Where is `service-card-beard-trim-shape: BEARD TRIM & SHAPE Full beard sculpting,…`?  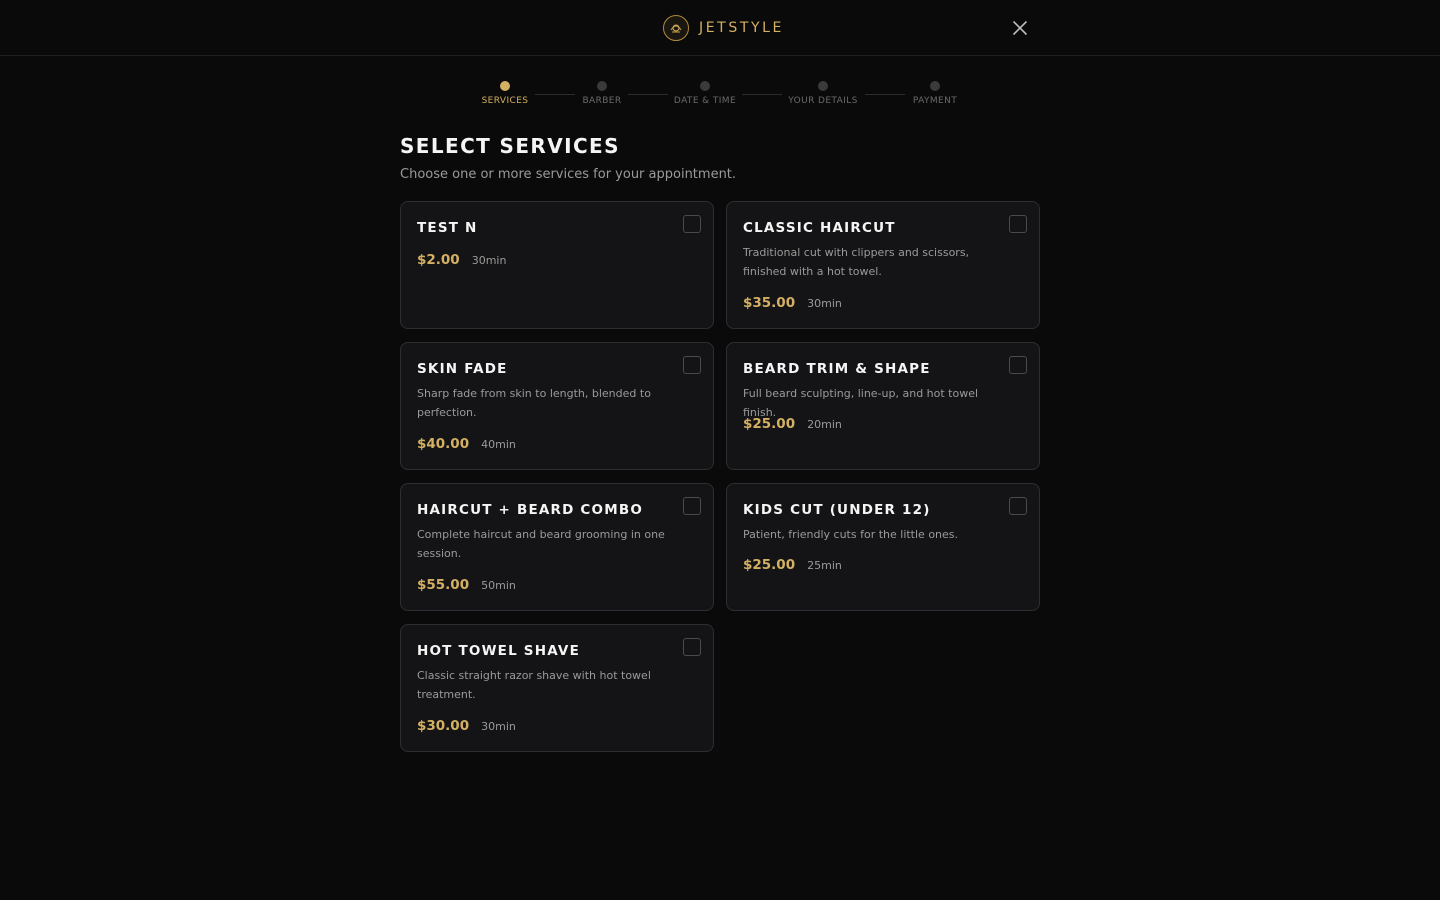
service-card-beard-trim-shape: BEARD TRIM & SHAPE Full beard sculpting,… is located at coordinates (883, 406).